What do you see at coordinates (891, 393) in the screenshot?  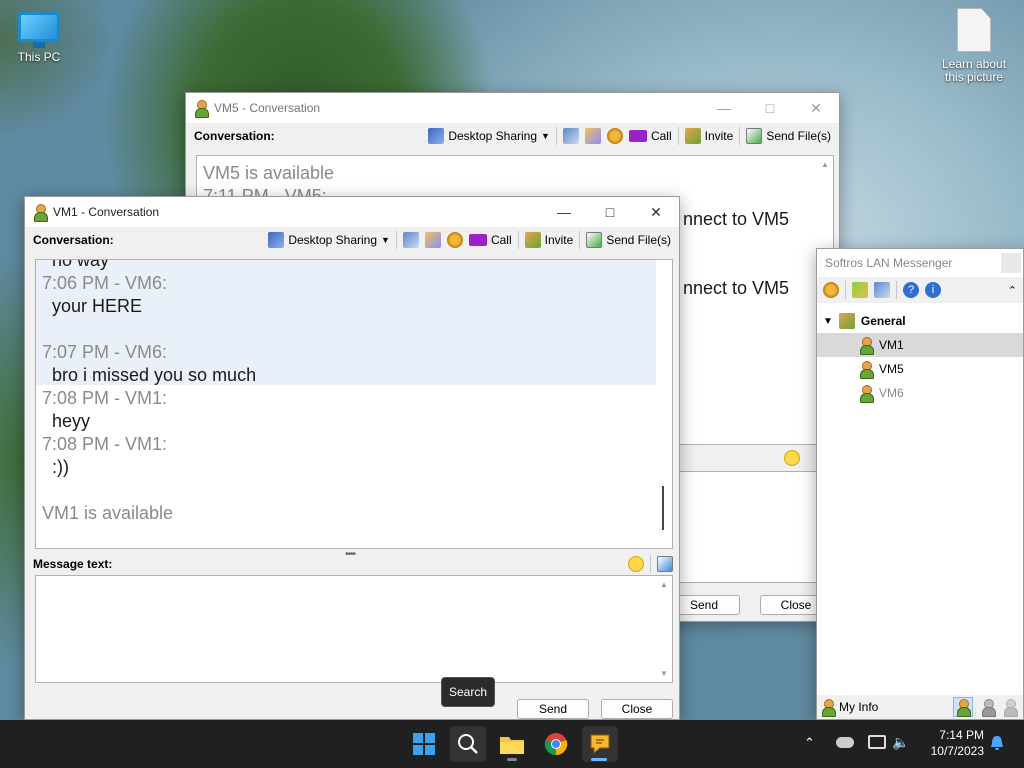 I see `contact-name: VM6` at bounding box center [891, 393].